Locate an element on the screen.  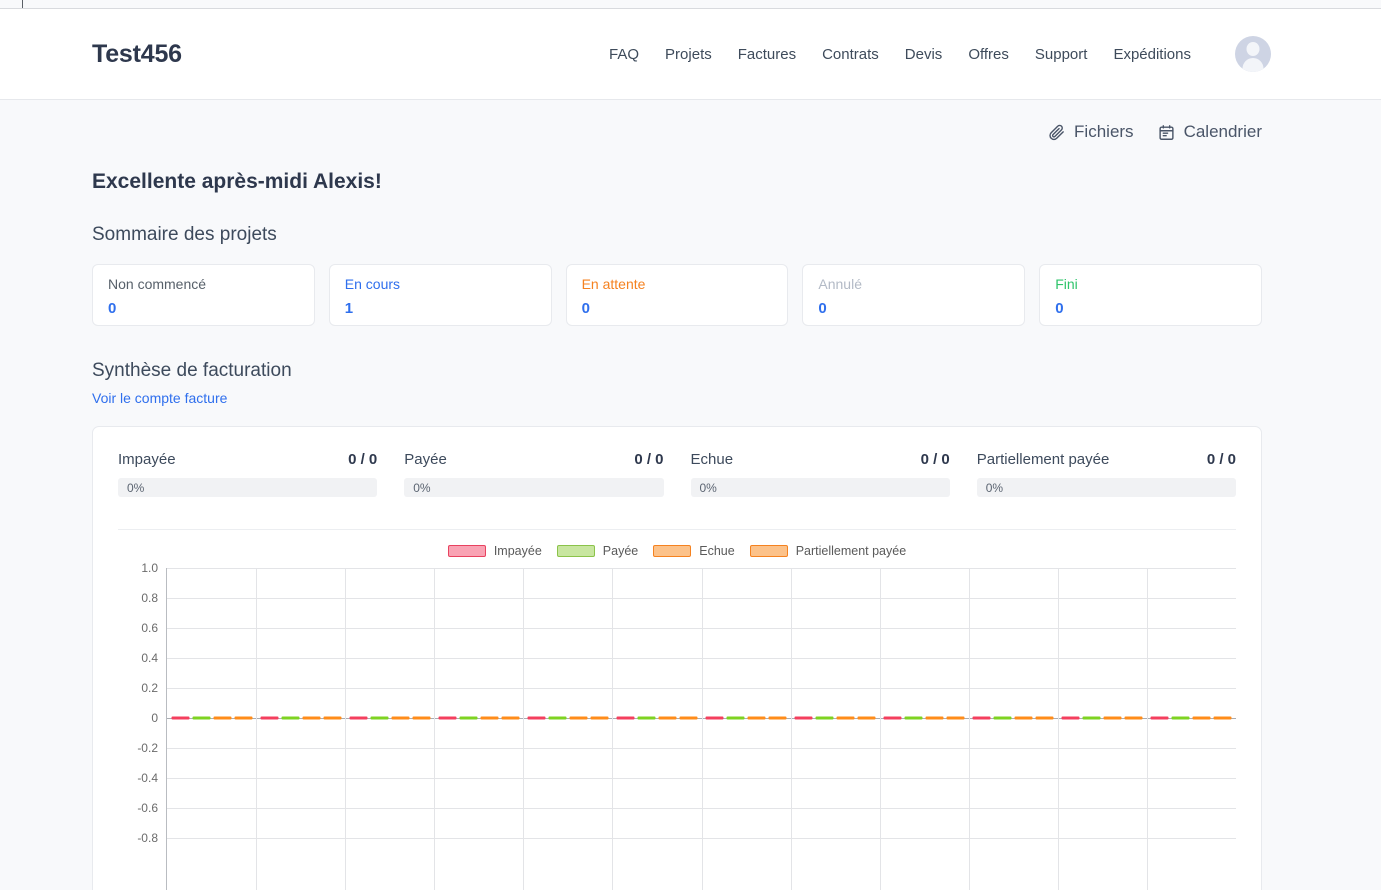
nav-item-expeditions: Expéditions is located at coordinates (1152, 54).